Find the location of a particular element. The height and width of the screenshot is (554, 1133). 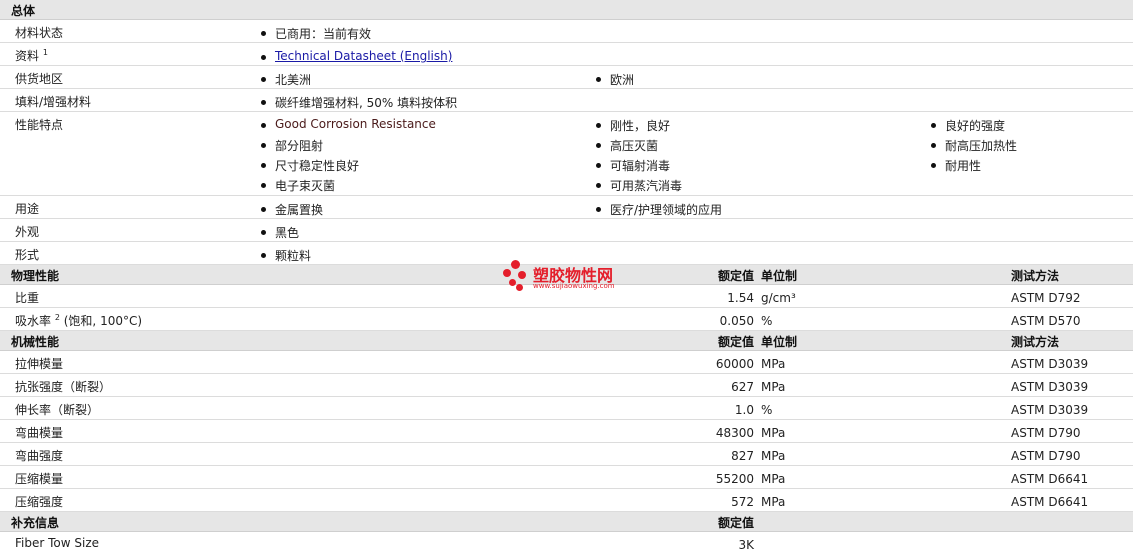

table-row: 弯曲强度 827 MPa ASTM D790 is located at coordinates (566, 454).